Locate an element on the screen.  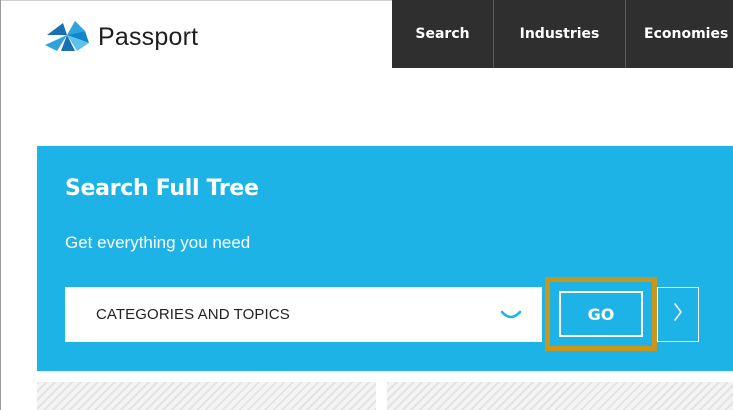
logo: Passport is located at coordinates (121, 37).